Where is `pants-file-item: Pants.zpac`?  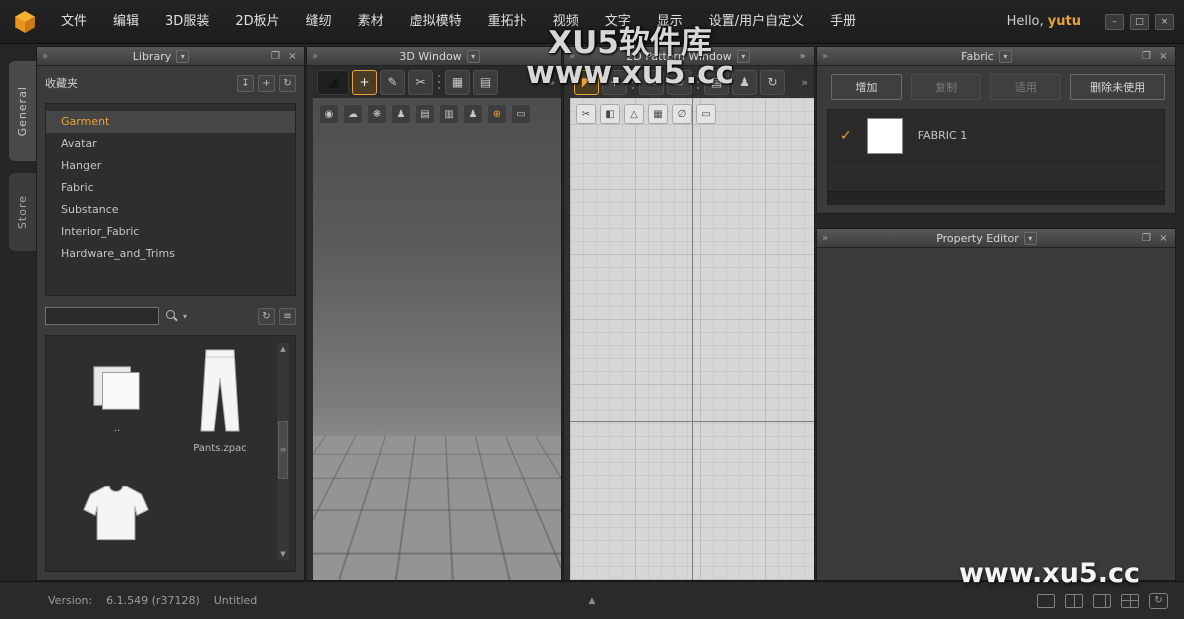 pants-file-item: Pants.zpac is located at coordinates (220, 401).